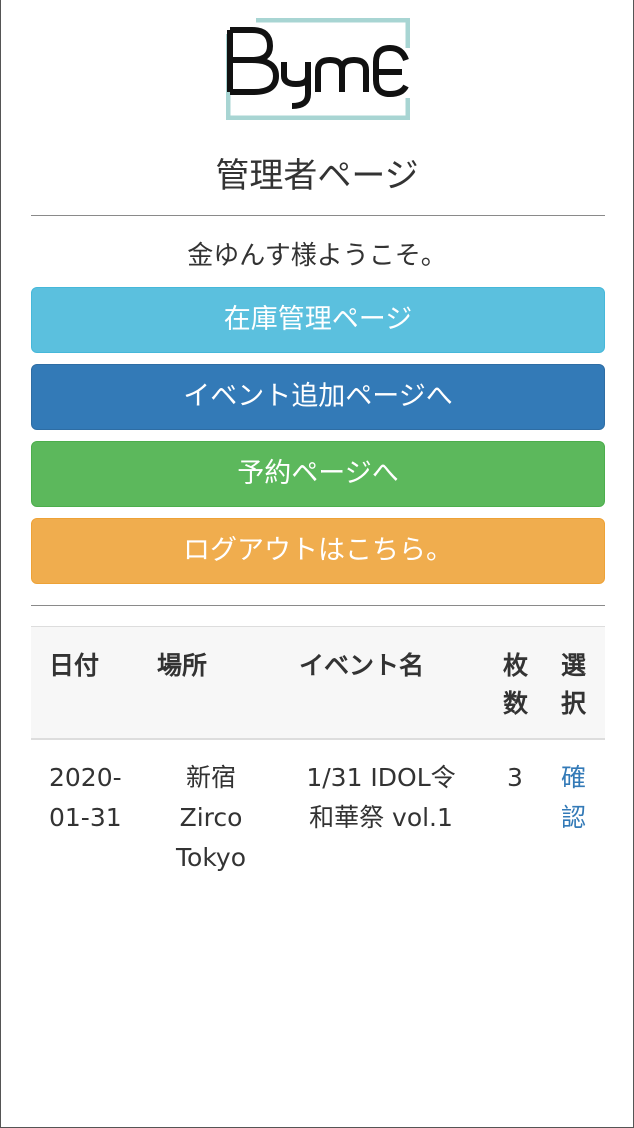 This screenshot has height=1128, width=634. I want to click on table-header: 日付 場所 イベント名 枚 数 選 択, so click(318, 683).